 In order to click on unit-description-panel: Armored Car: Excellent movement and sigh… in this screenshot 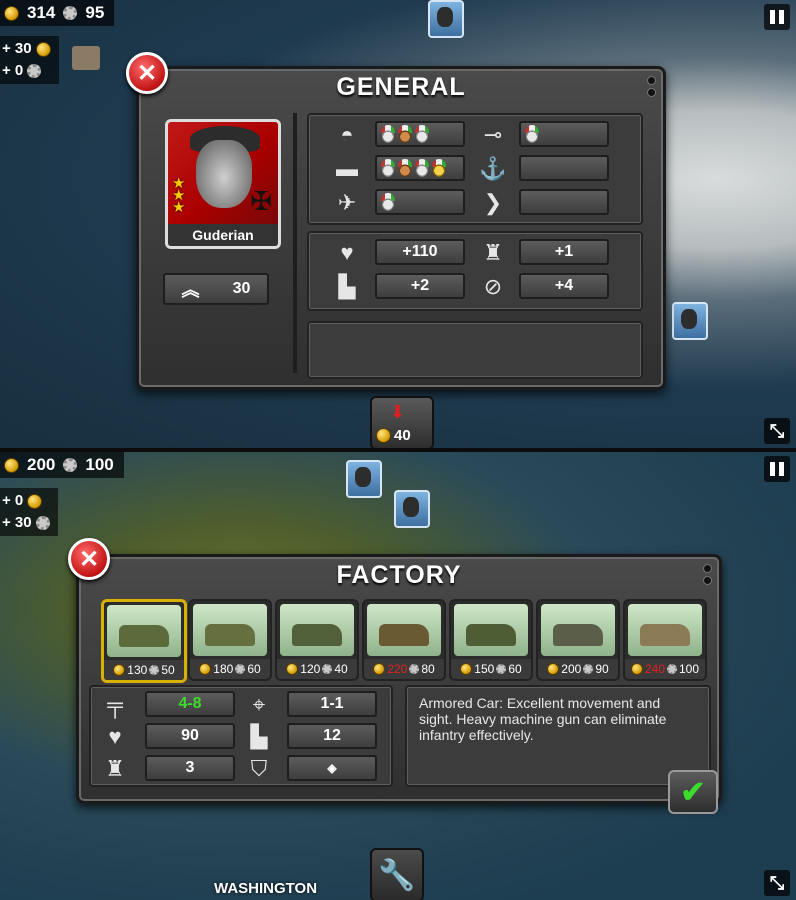, I will do `click(558, 736)`.